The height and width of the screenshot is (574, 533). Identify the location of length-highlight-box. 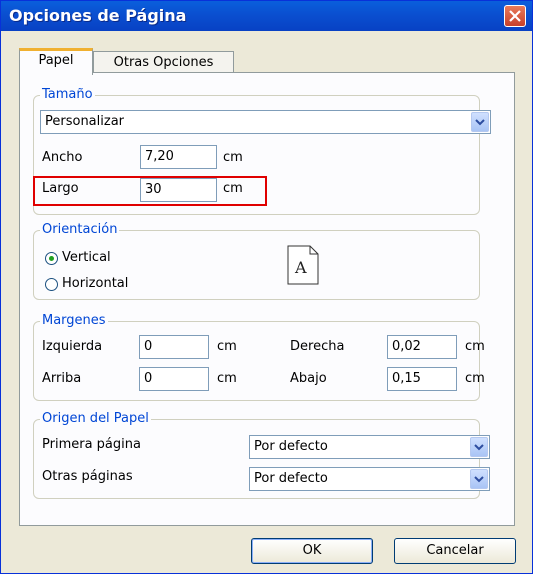
(150, 191).